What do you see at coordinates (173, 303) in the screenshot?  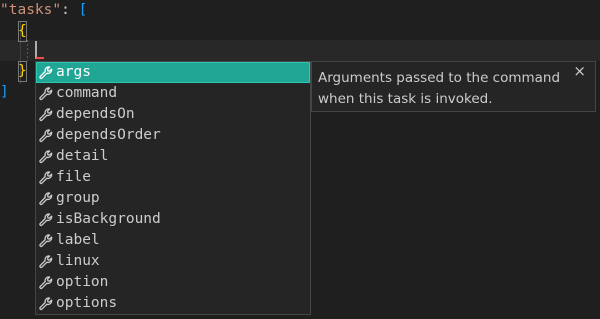 I see `suggest-item-options: options` at bounding box center [173, 303].